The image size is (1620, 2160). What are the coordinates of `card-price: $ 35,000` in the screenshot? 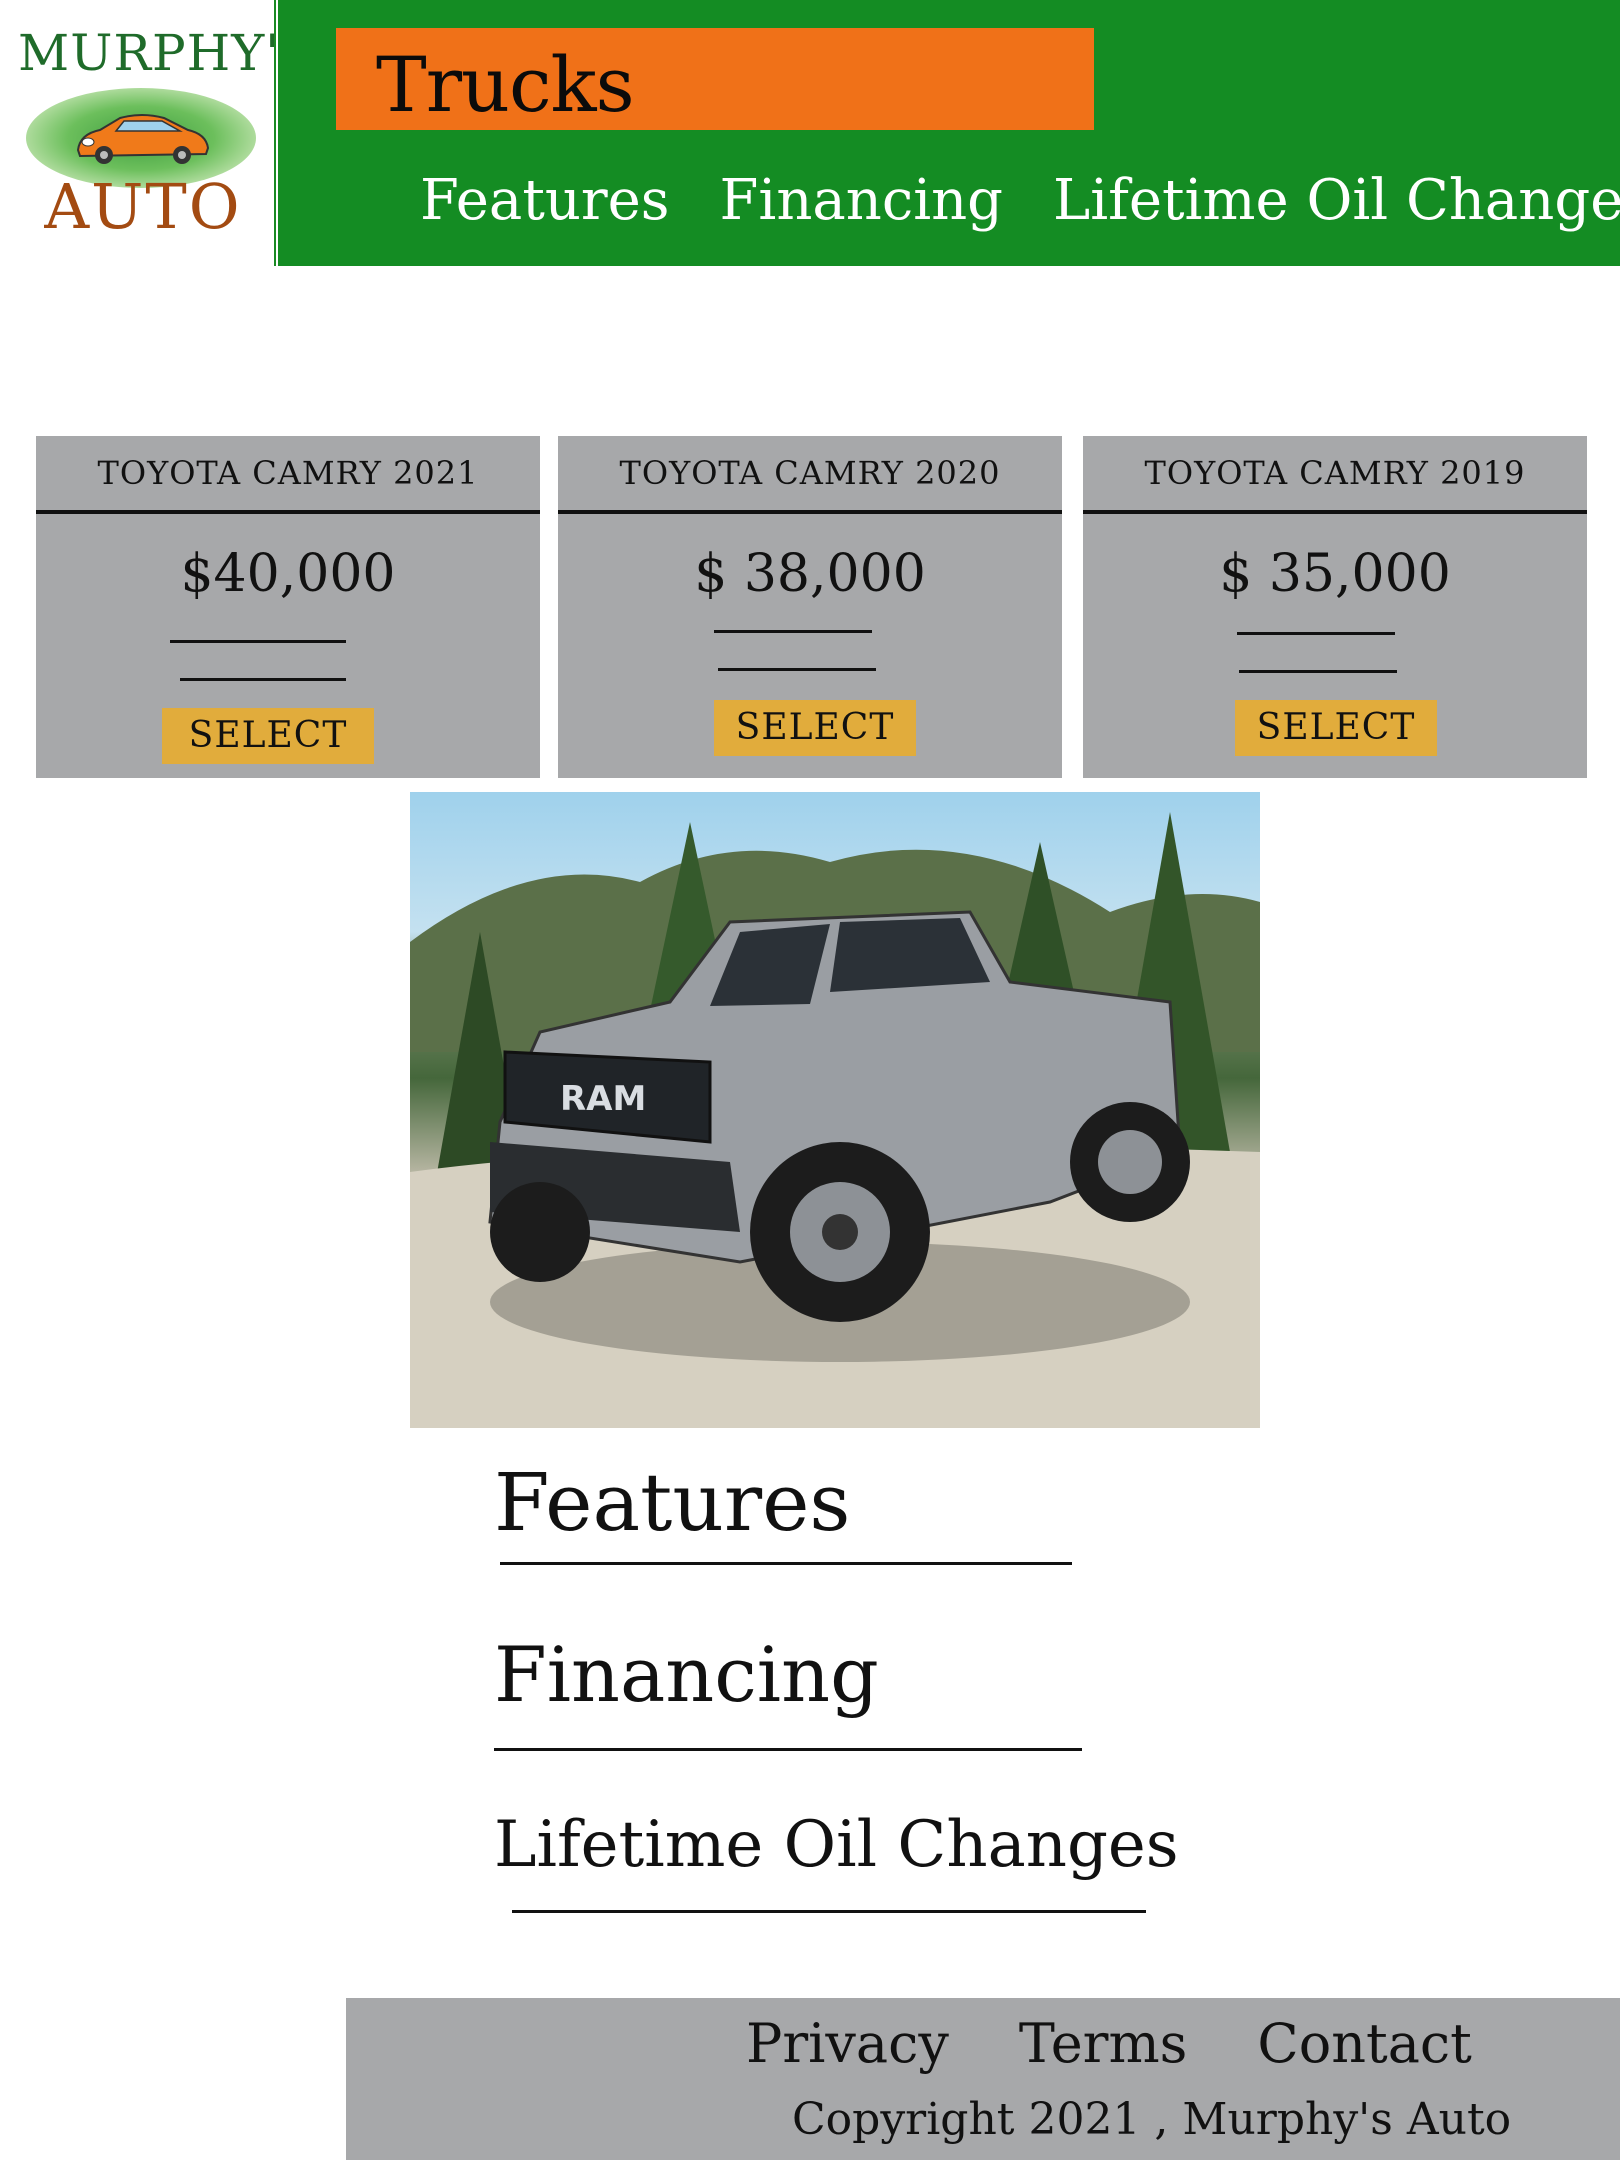 It's located at (1335, 574).